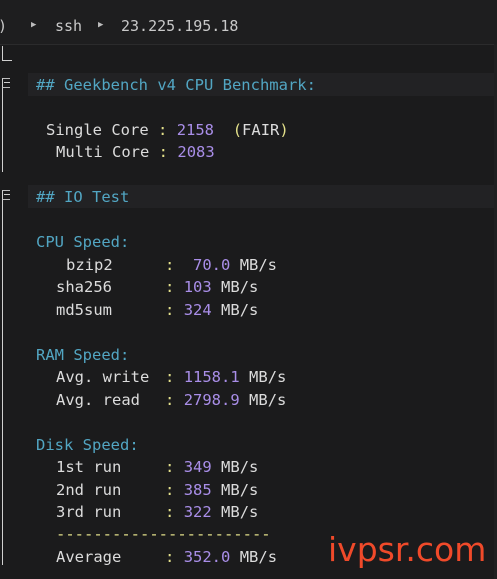  What do you see at coordinates (284, 130) in the screenshot?
I see `rating-close-paren: )` at bounding box center [284, 130].